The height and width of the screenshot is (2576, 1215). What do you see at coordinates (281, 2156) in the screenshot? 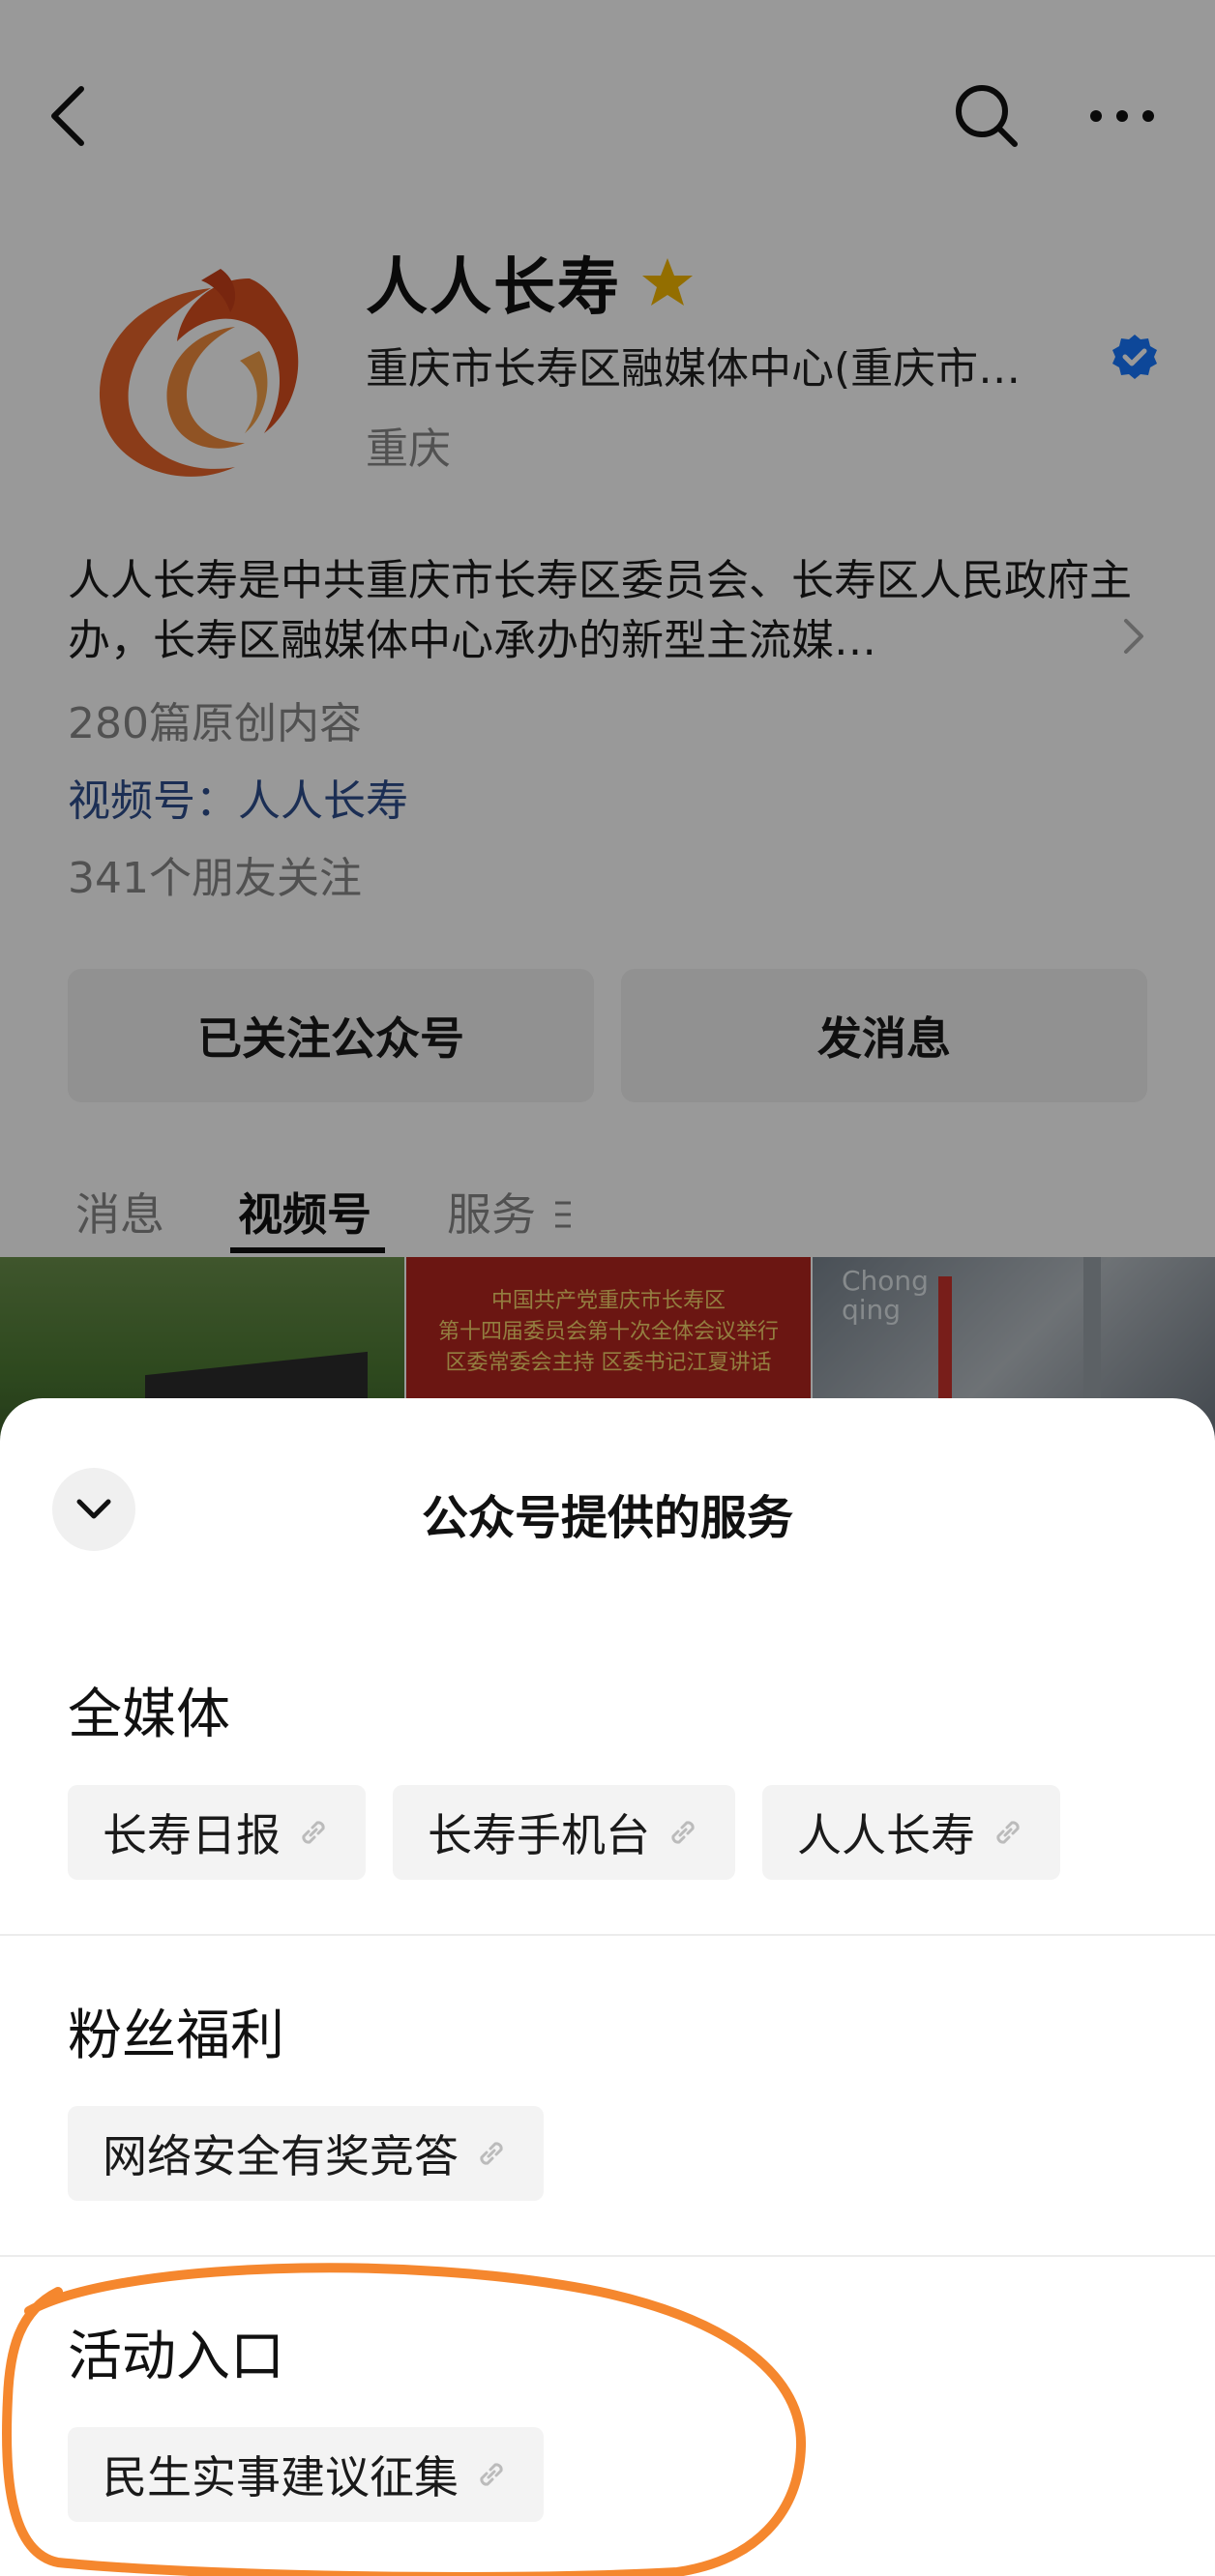
I see `service-link-label: 网络安全有奖竞答` at bounding box center [281, 2156].